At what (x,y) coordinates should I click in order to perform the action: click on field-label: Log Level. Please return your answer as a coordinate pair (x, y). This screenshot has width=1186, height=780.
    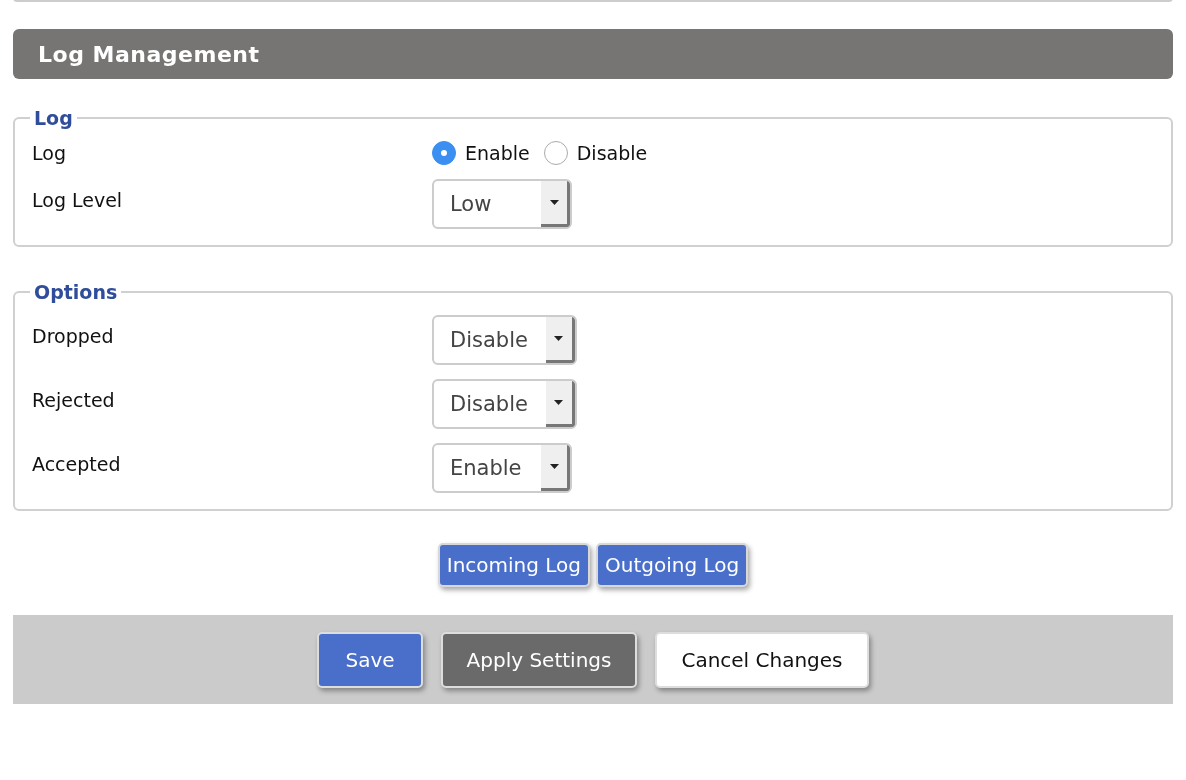
    Looking at the image, I should click on (78, 199).